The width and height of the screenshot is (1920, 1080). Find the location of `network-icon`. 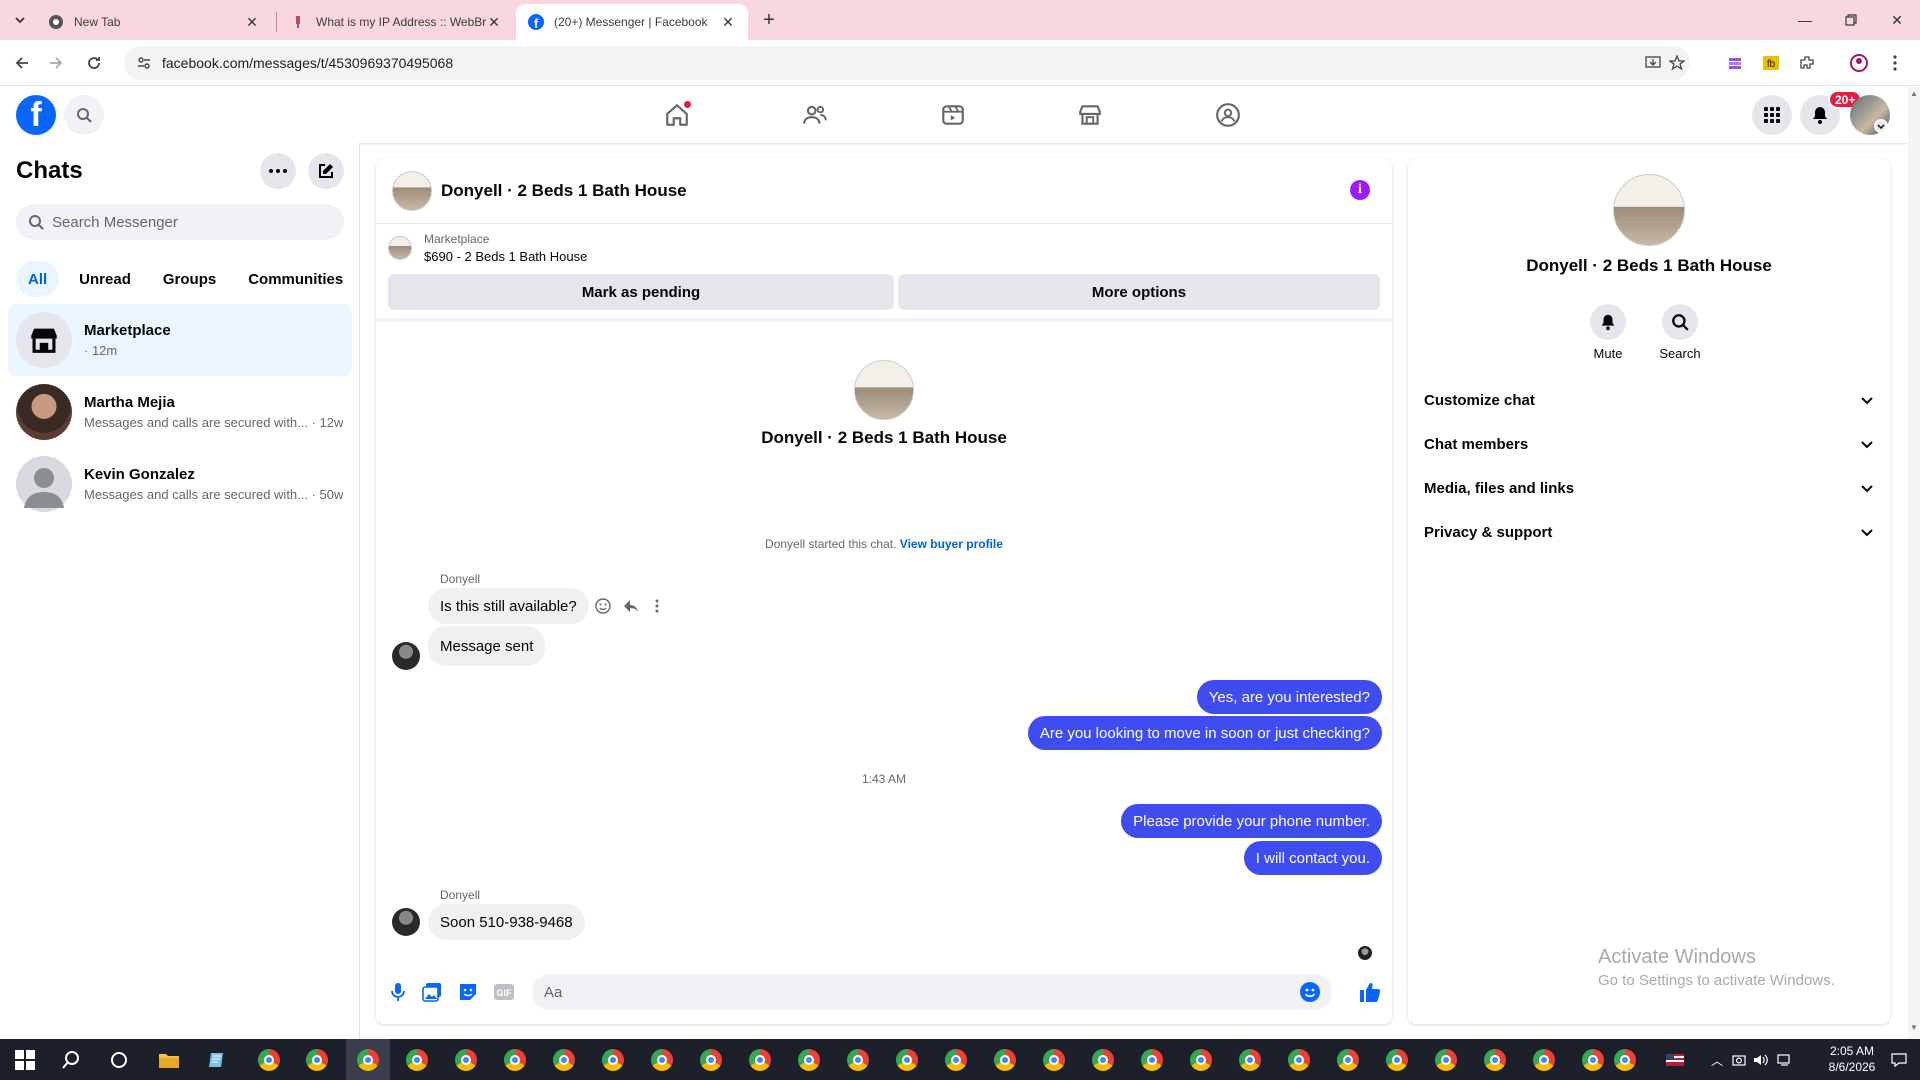

network-icon is located at coordinates (1785, 1060).